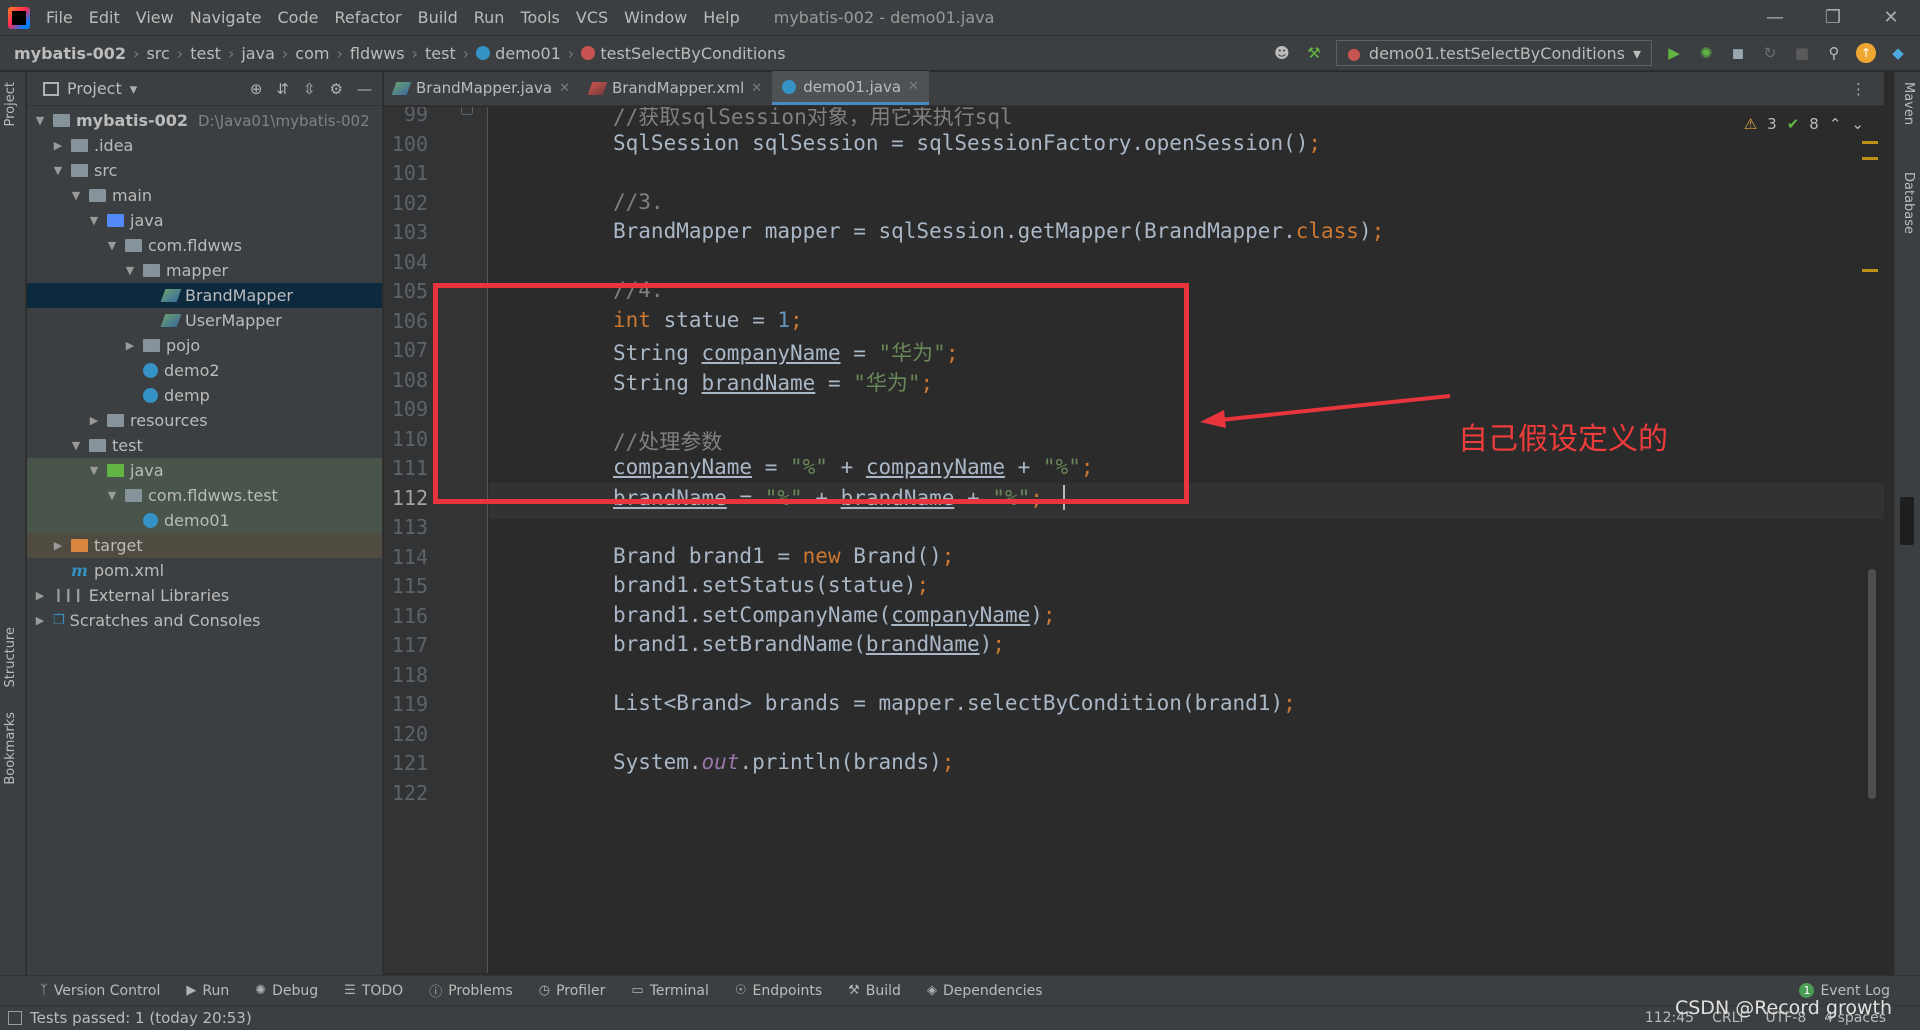  What do you see at coordinates (1834, 53) in the screenshot?
I see `search-icon: ⚲` at bounding box center [1834, 53].